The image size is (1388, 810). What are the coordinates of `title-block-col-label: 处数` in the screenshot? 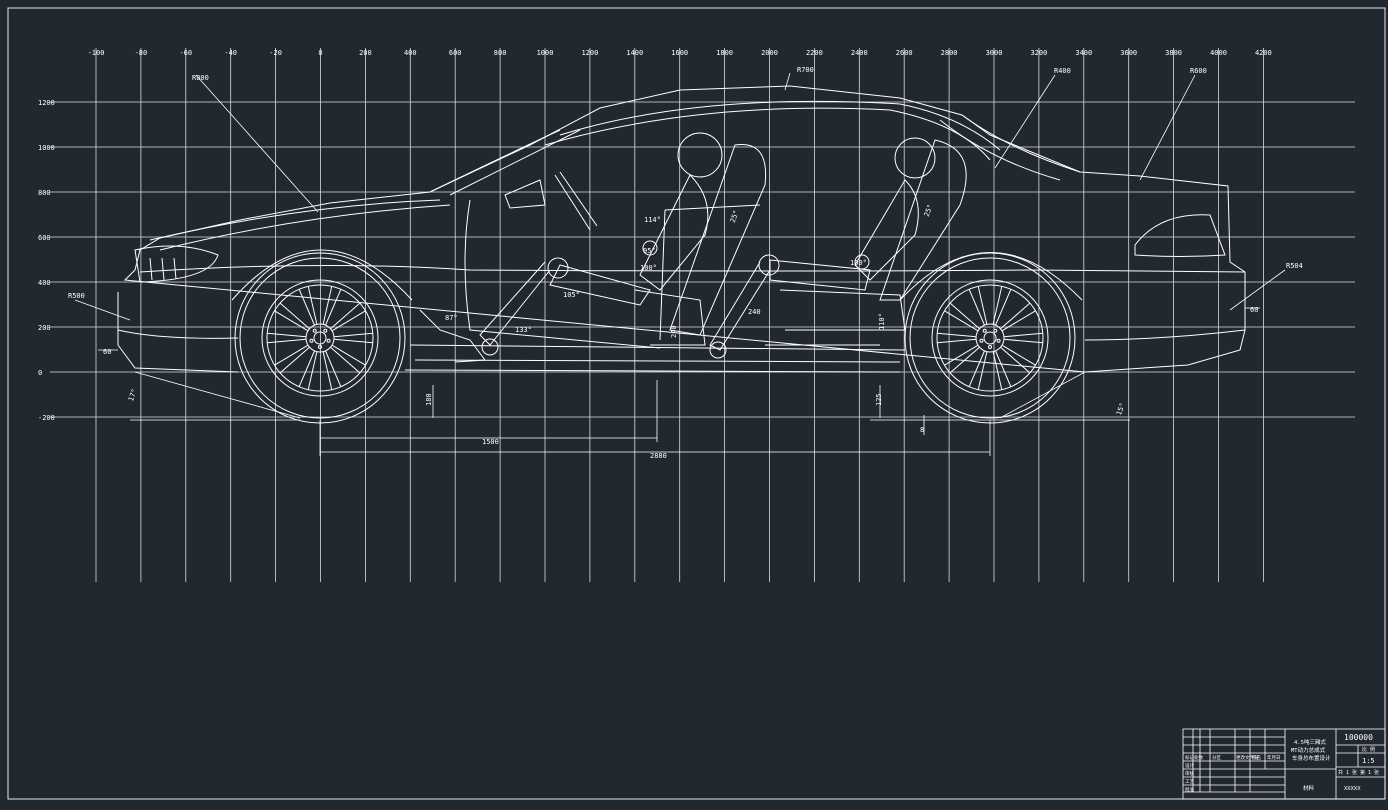 It's located at (1198, 757).